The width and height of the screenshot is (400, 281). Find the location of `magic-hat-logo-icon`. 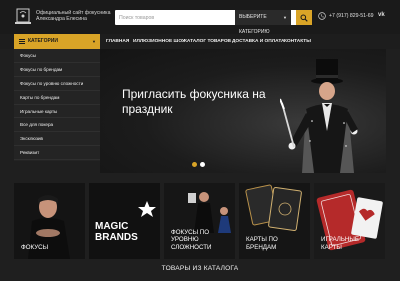

magic-hat-logo-icon is located at coordinates (23, 17).